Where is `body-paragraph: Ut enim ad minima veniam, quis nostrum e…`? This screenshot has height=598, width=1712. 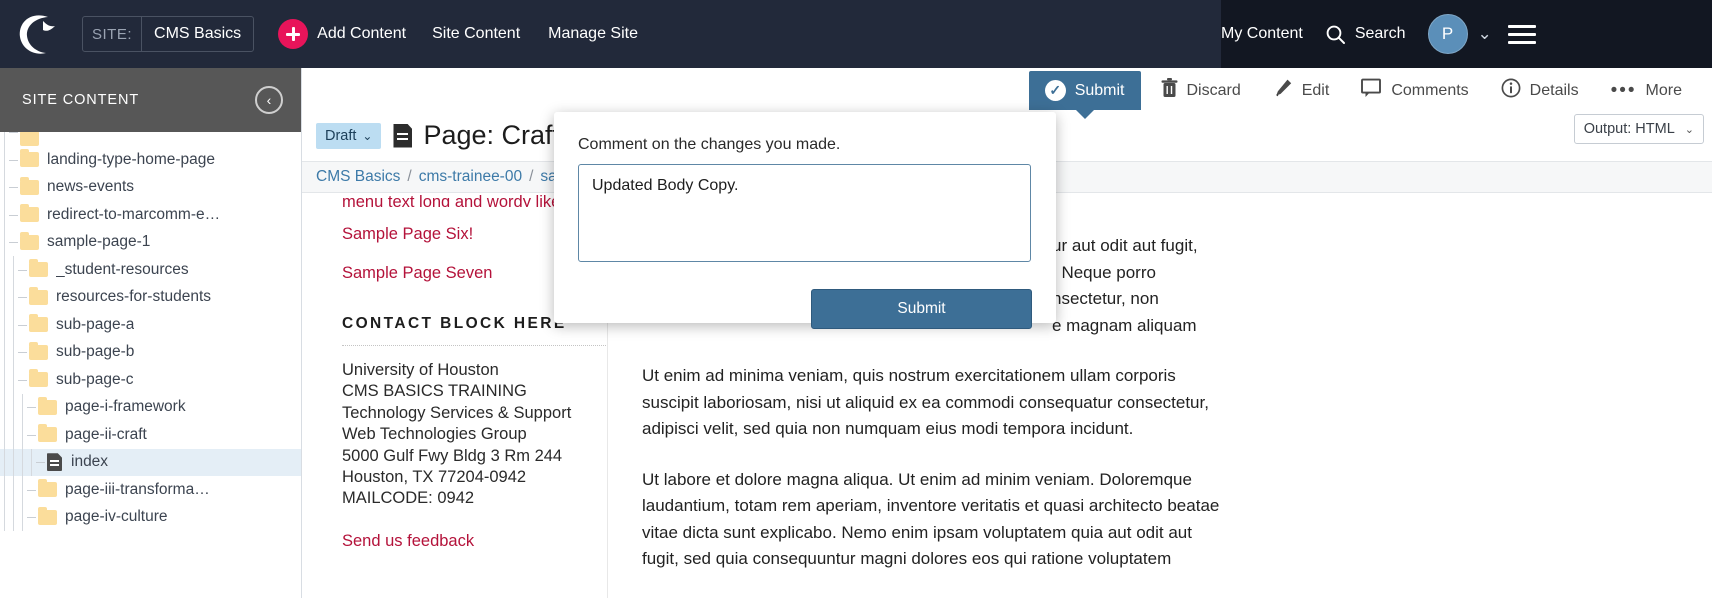
body-paragraph: Ut enim ad minima veniam, quis nostrum e… is located at coordinates (925, 402).